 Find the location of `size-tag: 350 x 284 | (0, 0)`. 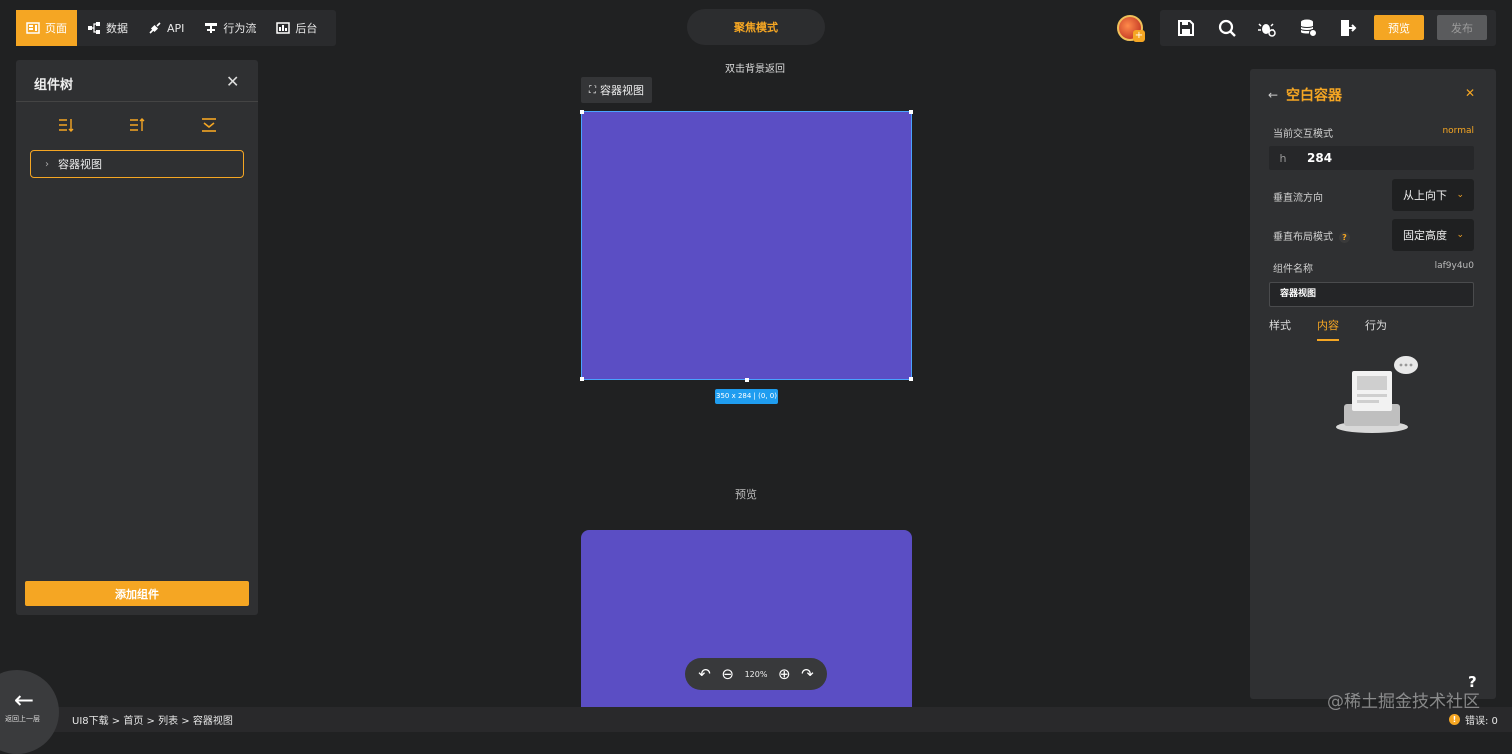

size-tag: 350 x 284 | (0, 0) is located at coordinates (746, 396).